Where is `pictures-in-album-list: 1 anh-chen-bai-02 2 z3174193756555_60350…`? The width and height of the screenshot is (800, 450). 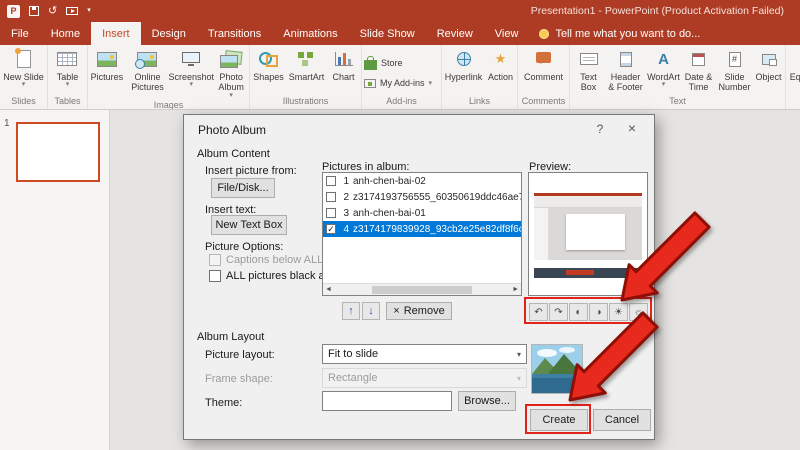
pictures-in-album-list: 1 anh-chen-bai-02 2 z3174193756555_60350… is located at coordinates (422, 234).